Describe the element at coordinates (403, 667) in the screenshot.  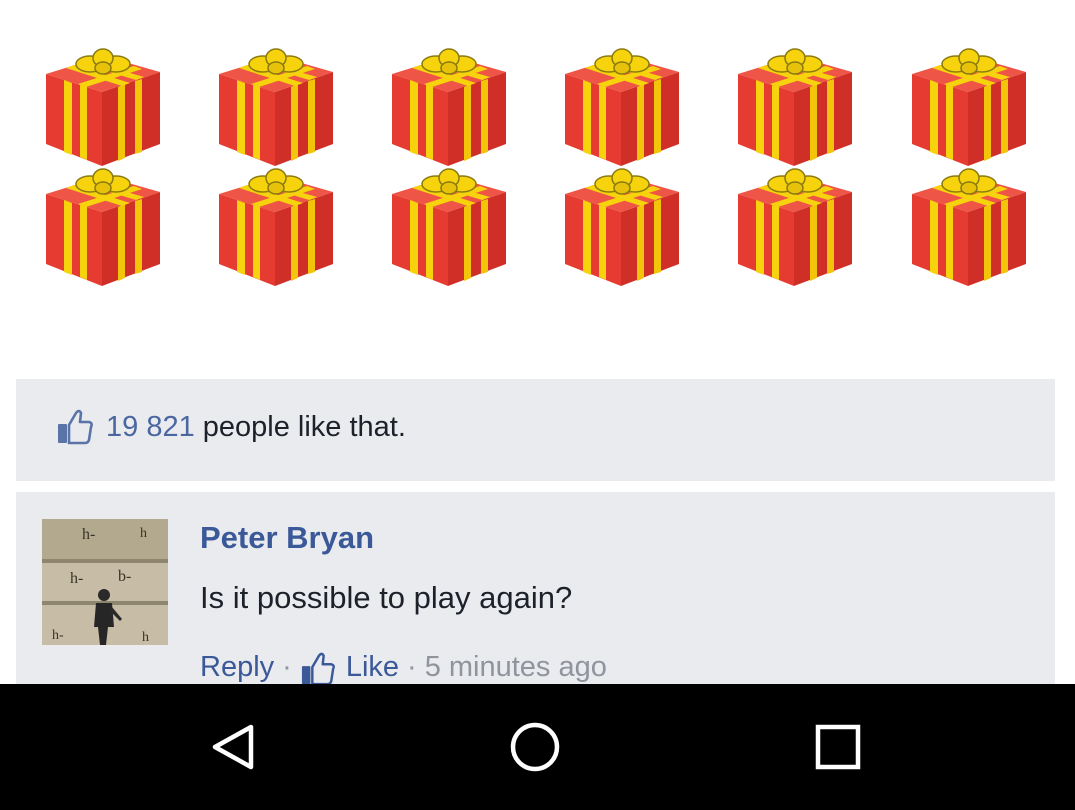
I see `comment-actions: Reply · Like · 5 minutes ago` at that location.